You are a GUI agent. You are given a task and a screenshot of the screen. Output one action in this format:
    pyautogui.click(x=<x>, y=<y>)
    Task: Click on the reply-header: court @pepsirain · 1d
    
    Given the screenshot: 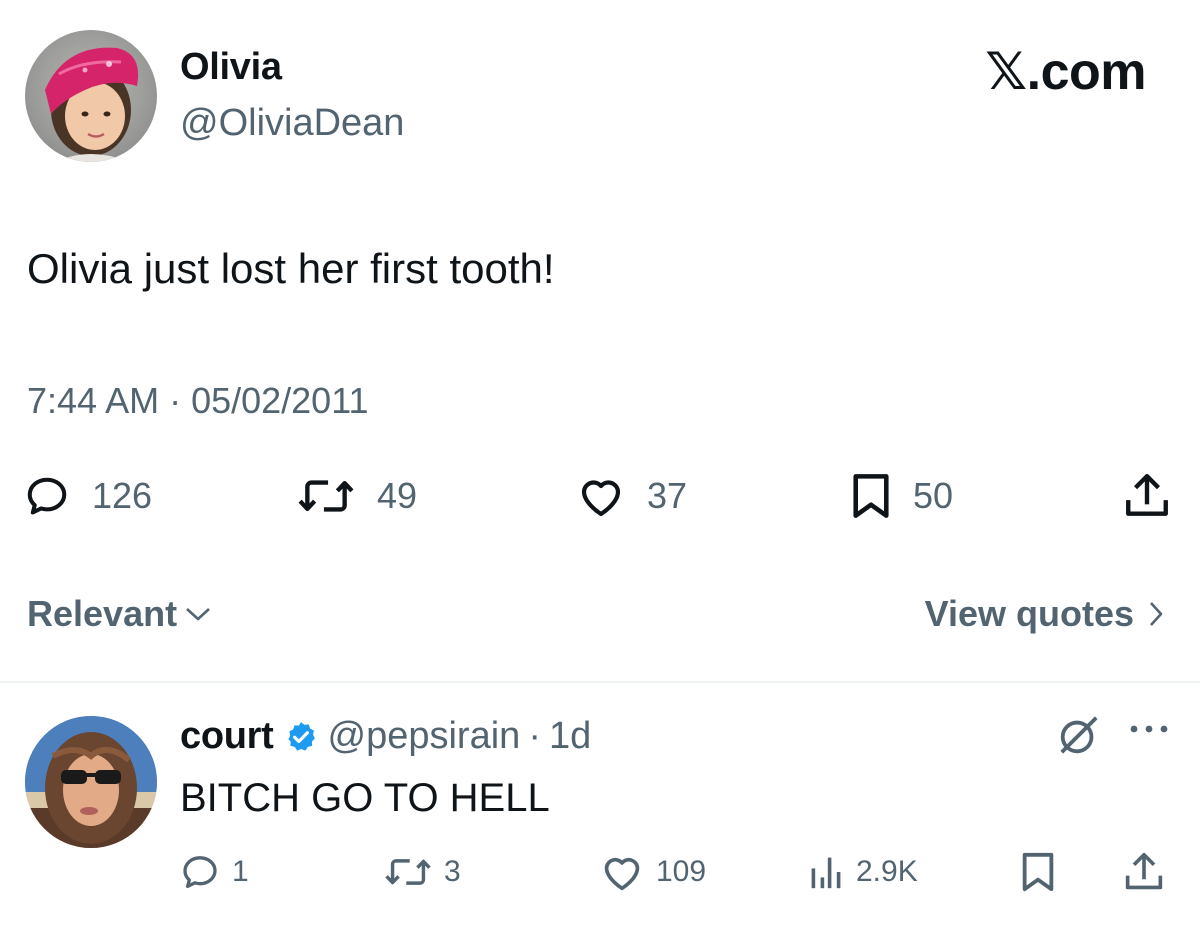 What is the action you would take?
    pyautogui.click(x=385, y=736)
    